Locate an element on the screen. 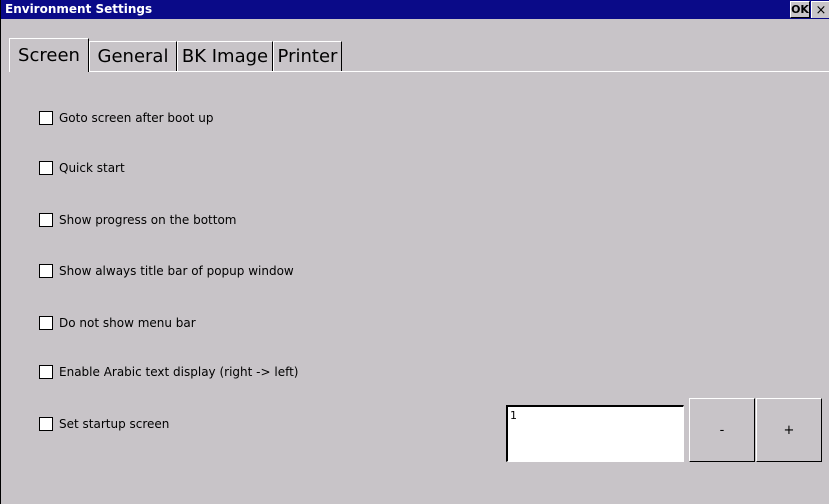  option-goto-screen-after-boot: Goto screen after boot up is located at coordinates (126, 117).